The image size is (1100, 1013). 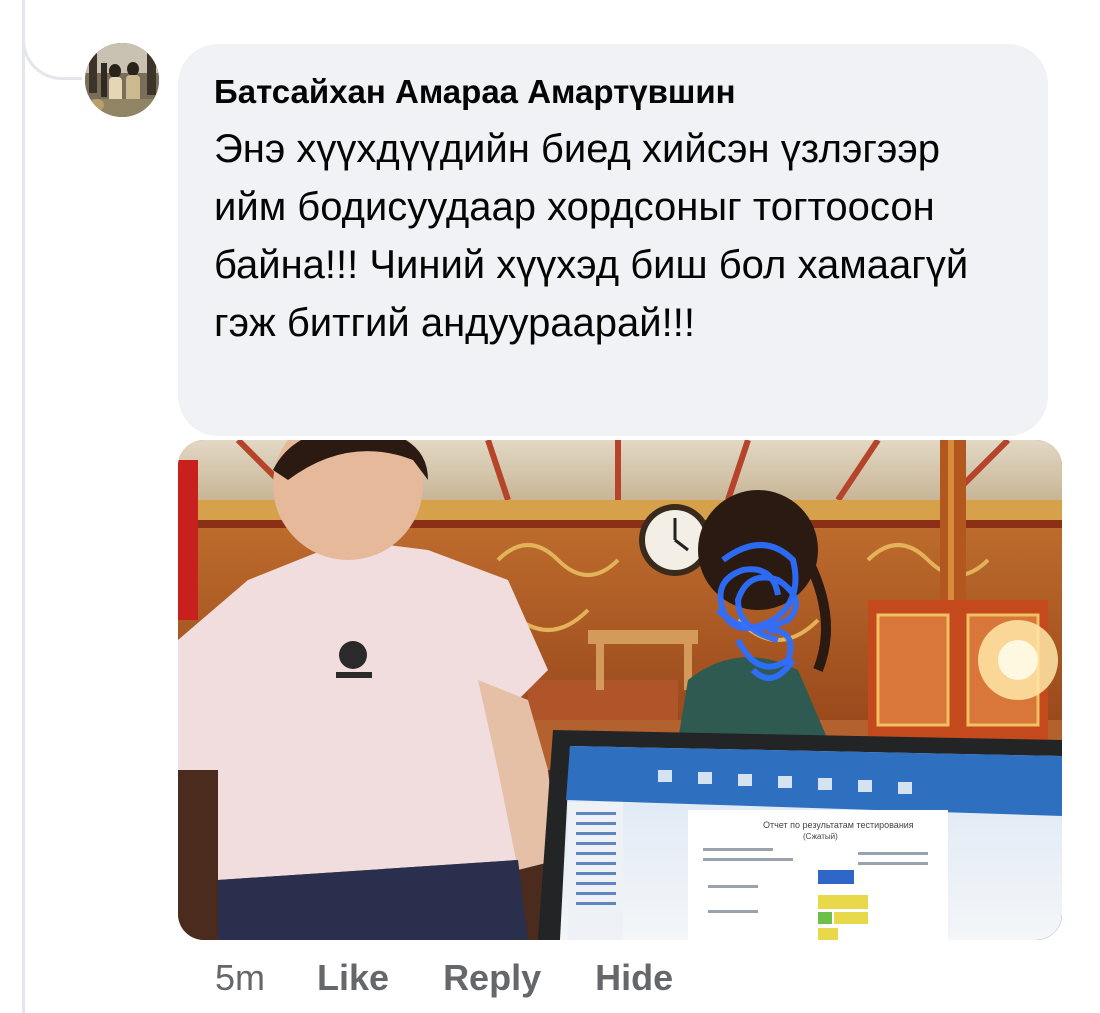 What do you see at coordinates (492, 978) in the screenshot?
I see `reply-button: Reply` at bounding box center [492, 978].